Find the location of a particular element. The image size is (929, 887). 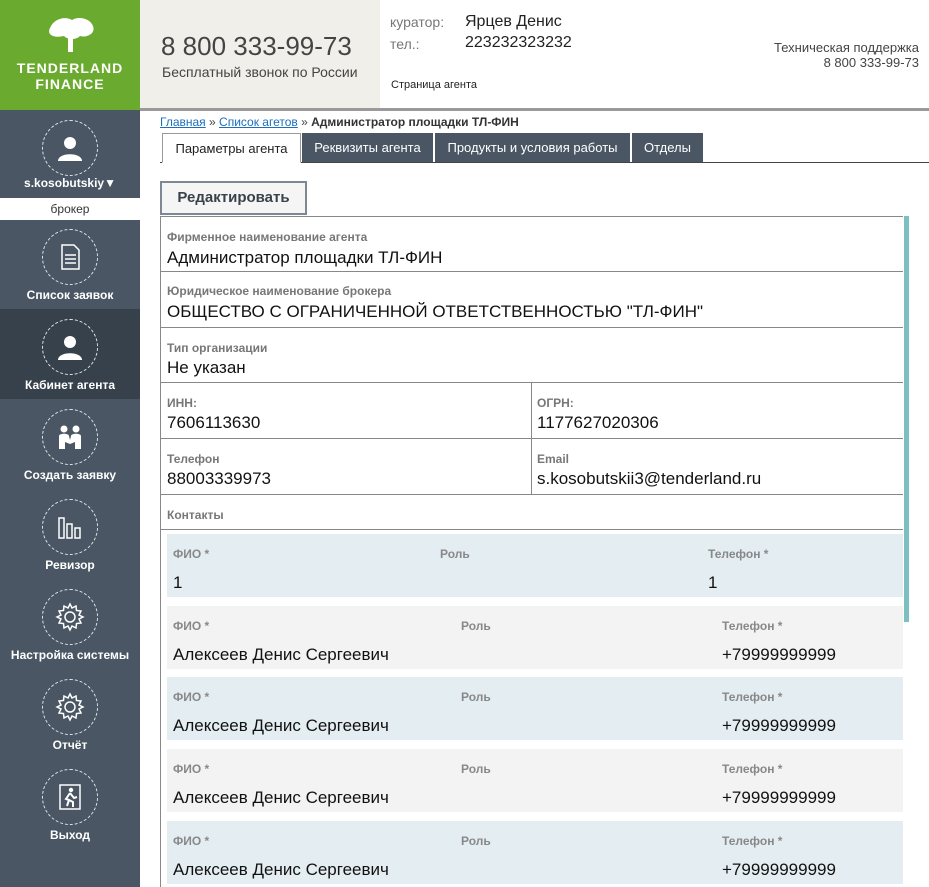

ogrn-value: 1177627020306 is located at coordinates (598, 422).